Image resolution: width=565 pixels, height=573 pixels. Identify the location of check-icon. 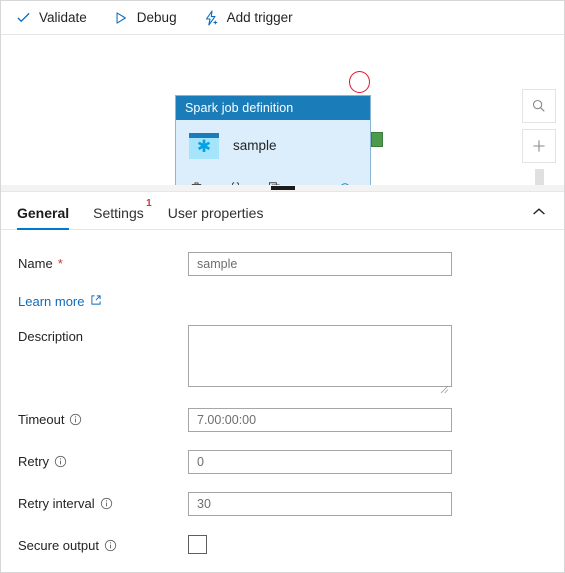
(23, 17).